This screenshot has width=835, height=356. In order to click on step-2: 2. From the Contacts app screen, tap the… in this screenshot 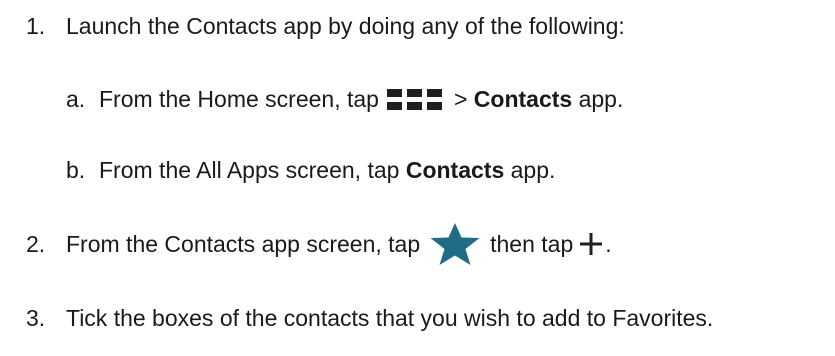, I will do `click(306, 244)`.